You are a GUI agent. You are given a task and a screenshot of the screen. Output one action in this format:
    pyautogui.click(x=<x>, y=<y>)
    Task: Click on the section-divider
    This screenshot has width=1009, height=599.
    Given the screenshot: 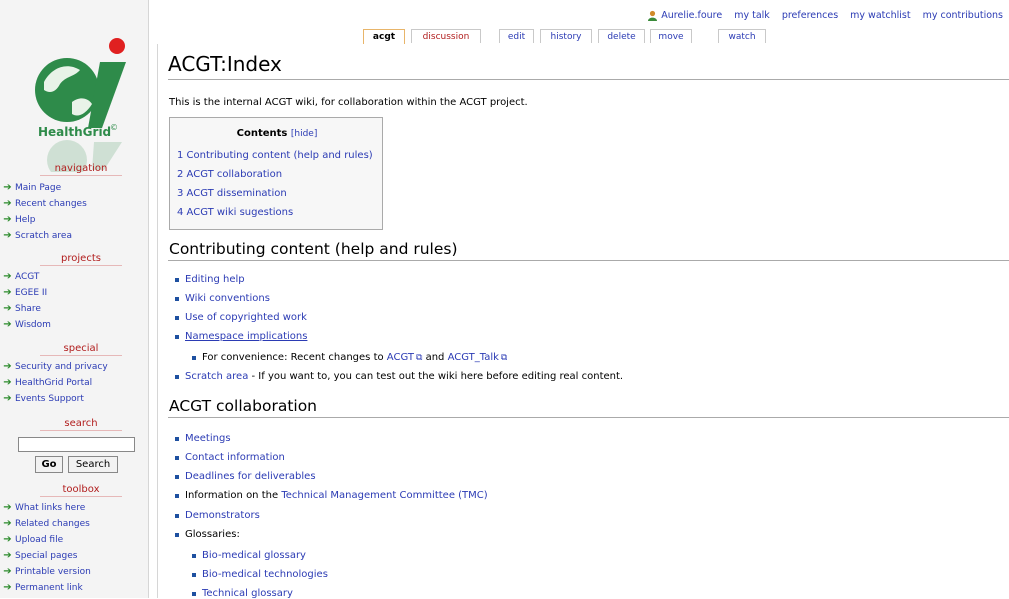 What is the action you would take?
    pyautogui.click(x=588, y=260)
    